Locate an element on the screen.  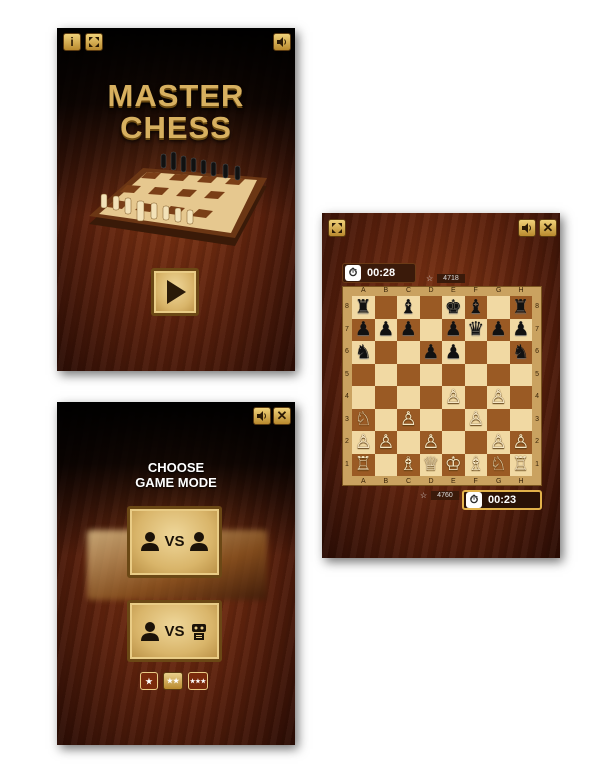
black-piece: ♚ is located at coordinates (453, 307).